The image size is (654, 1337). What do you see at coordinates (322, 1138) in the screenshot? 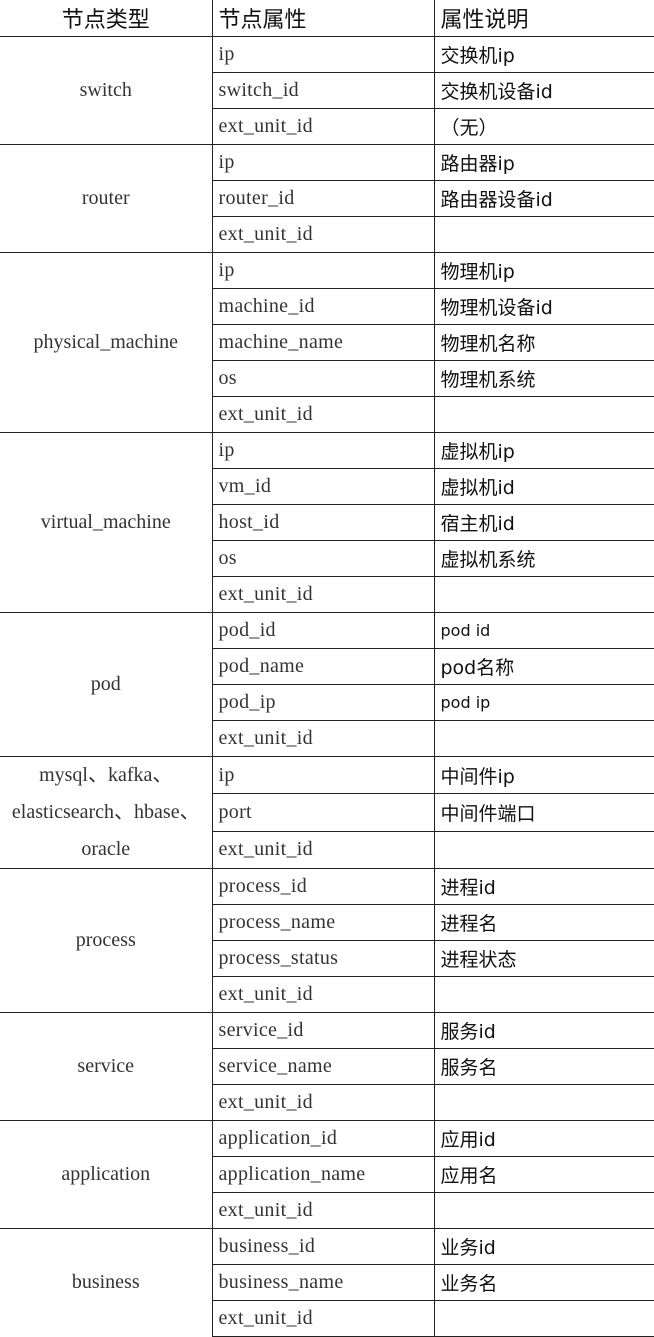
I see `node-attribute-cell: application_id` at bounding box center [322, 1138].